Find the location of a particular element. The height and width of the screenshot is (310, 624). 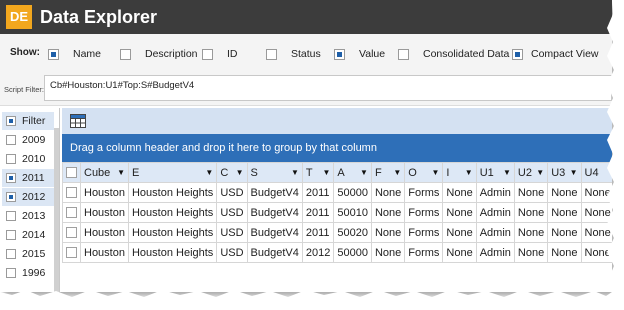

filter-scrollbar is located at coordinates (56, 210).